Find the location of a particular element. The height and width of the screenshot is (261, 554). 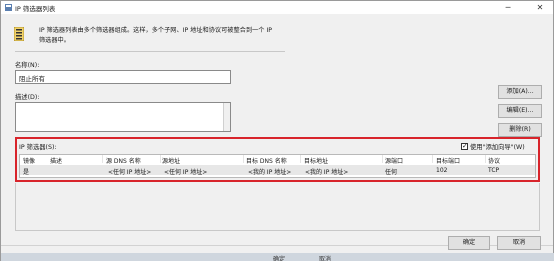

column-header: 源端口 is located at coordinates (394, 160).